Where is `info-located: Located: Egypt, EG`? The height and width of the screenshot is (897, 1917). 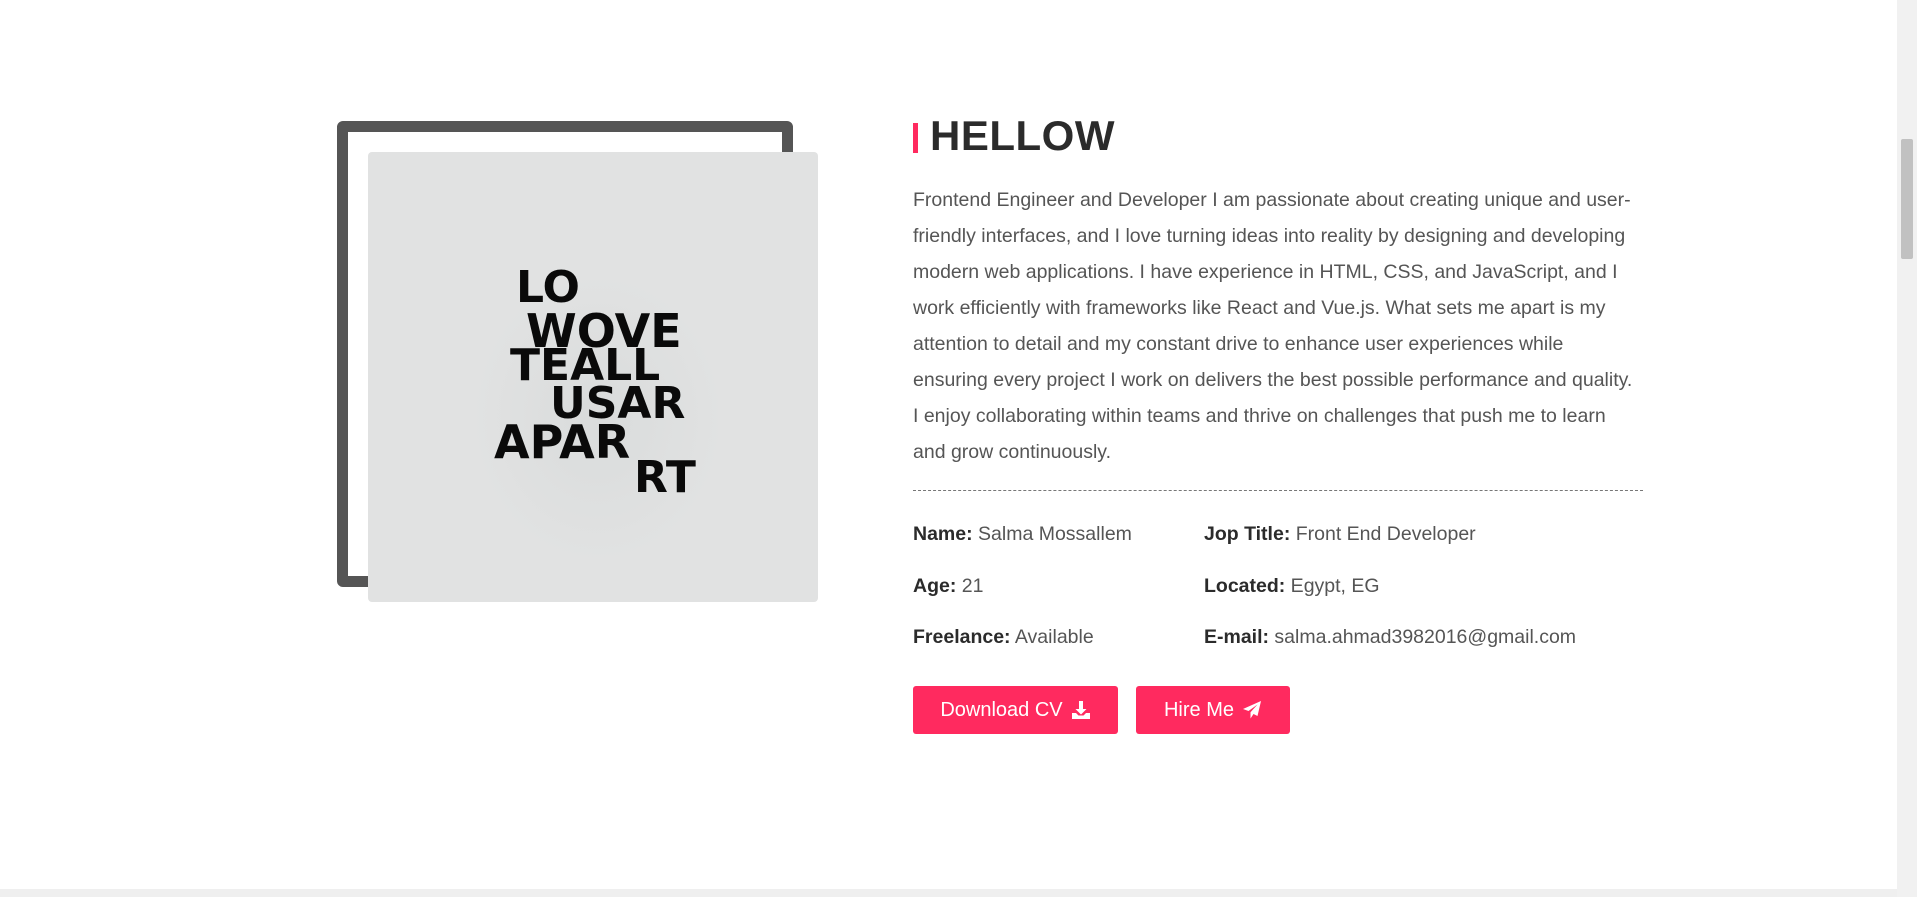 info-located: Located: Egypt, EG is located at coordinates (1292, 586).